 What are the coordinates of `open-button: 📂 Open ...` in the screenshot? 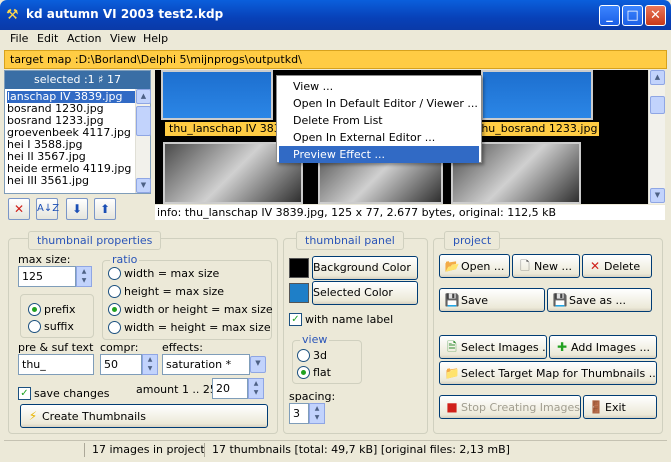 It's located at (474, 266).